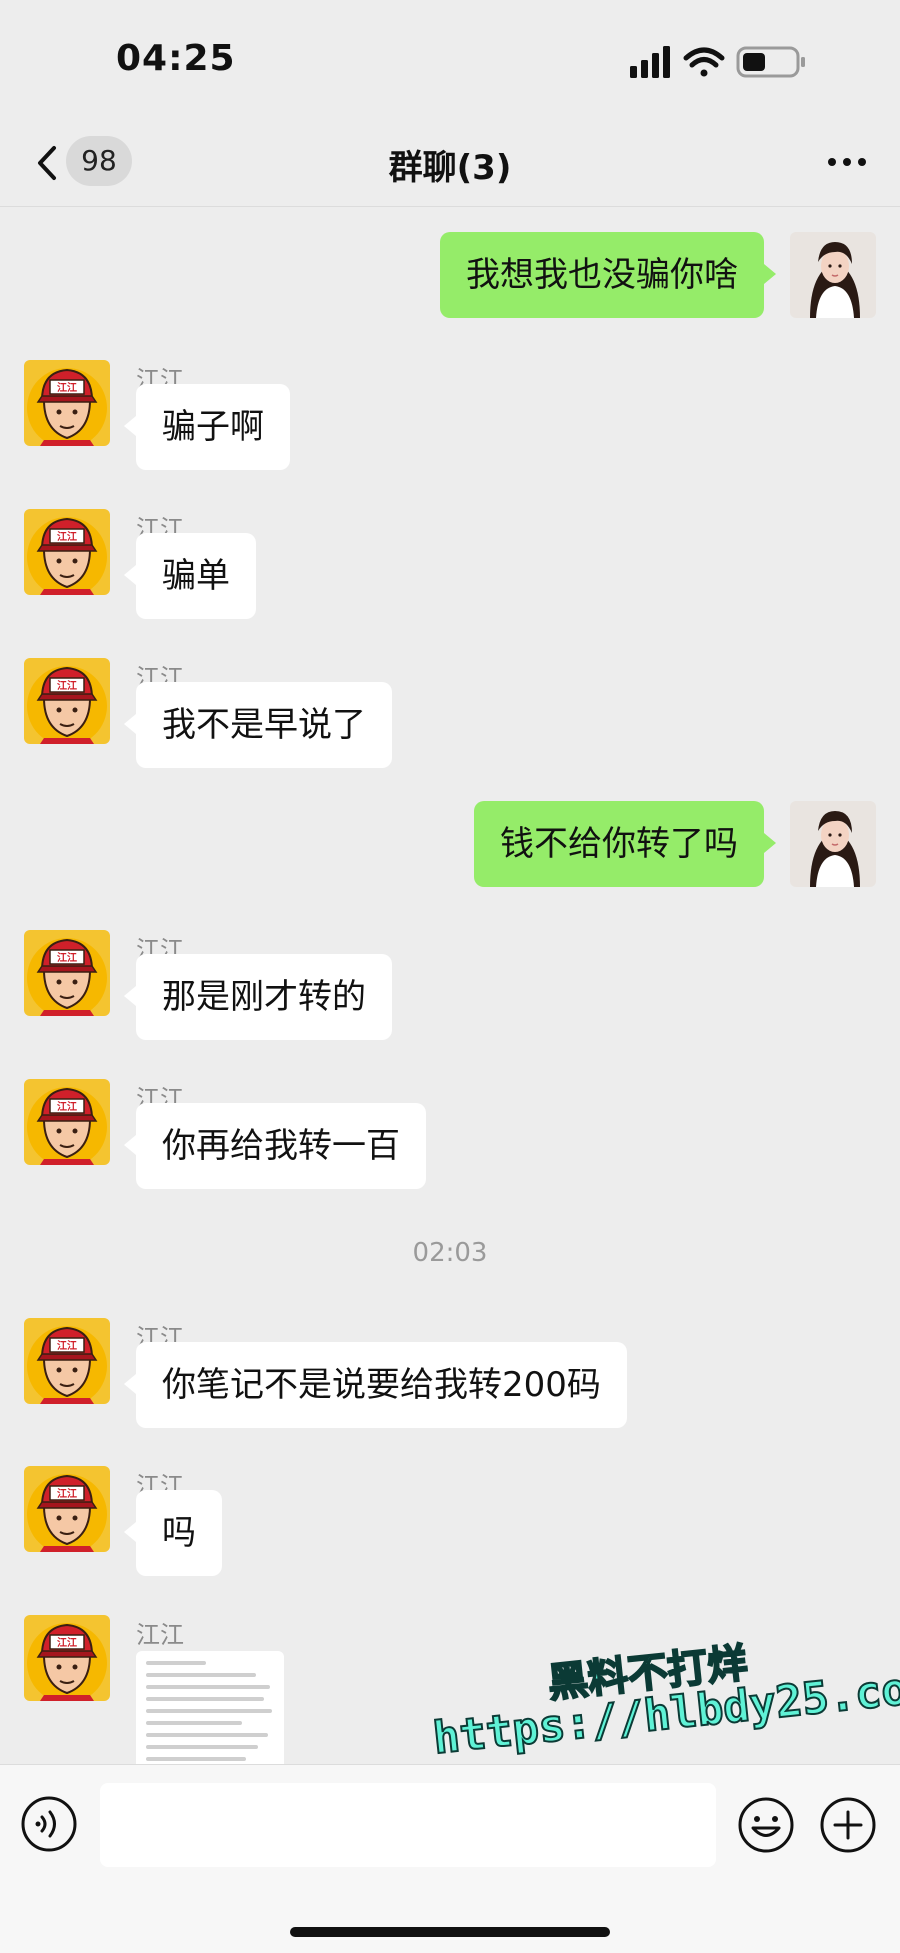  Describe the element at coordinates (450, 168) in the screenshot. I see `chat-title: 群聊(3)` at that location.